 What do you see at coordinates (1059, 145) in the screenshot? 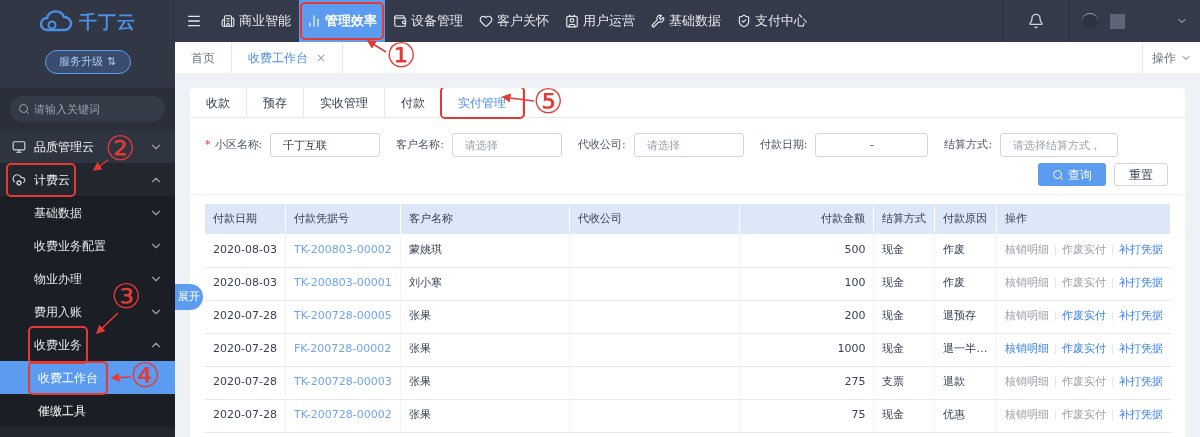
I see `input-field: 请选择结算方式，` at bounding box center [1059, 145].